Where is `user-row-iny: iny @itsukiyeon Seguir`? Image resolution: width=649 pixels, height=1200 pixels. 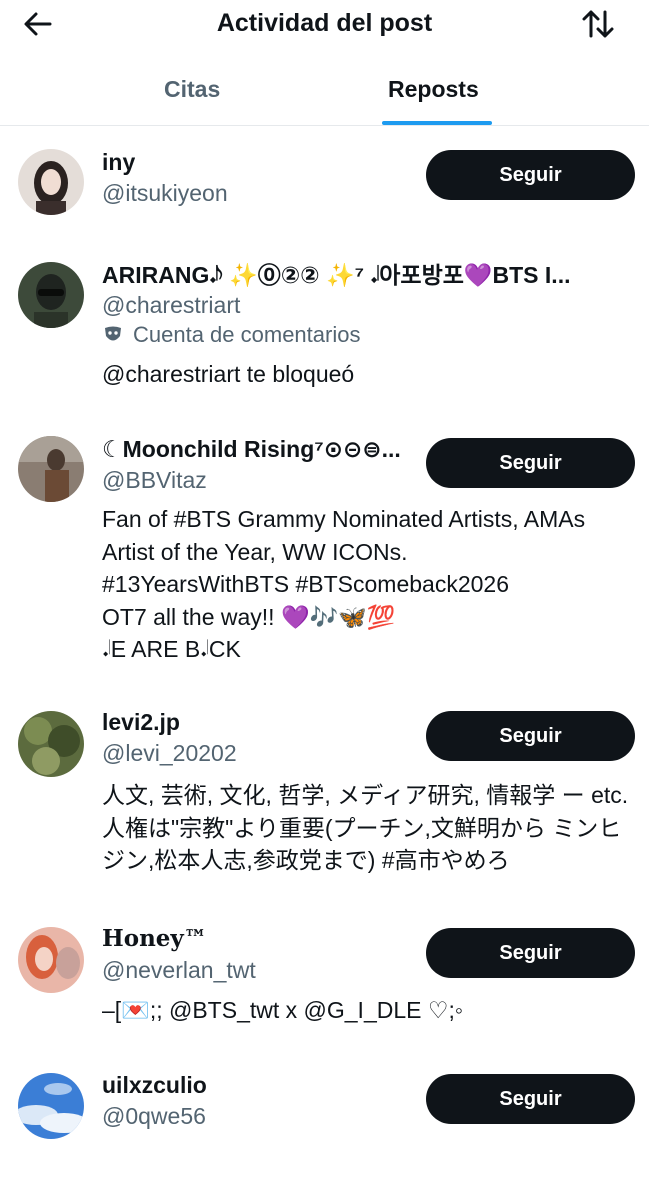 user-row-iny: iny @itsukiyeon Seguir is located at coordinates (324, 176).